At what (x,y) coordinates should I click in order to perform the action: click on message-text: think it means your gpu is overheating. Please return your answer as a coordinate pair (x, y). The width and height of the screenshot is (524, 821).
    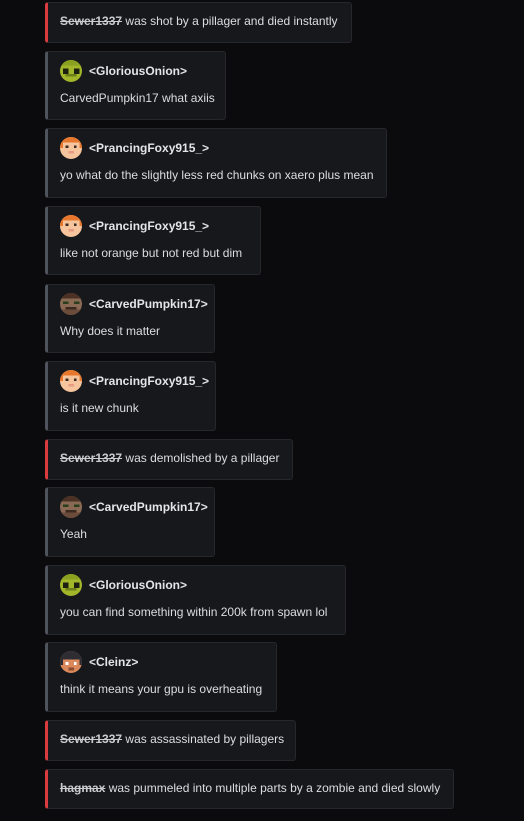
    Looking at the image, I should click on (161, 689).